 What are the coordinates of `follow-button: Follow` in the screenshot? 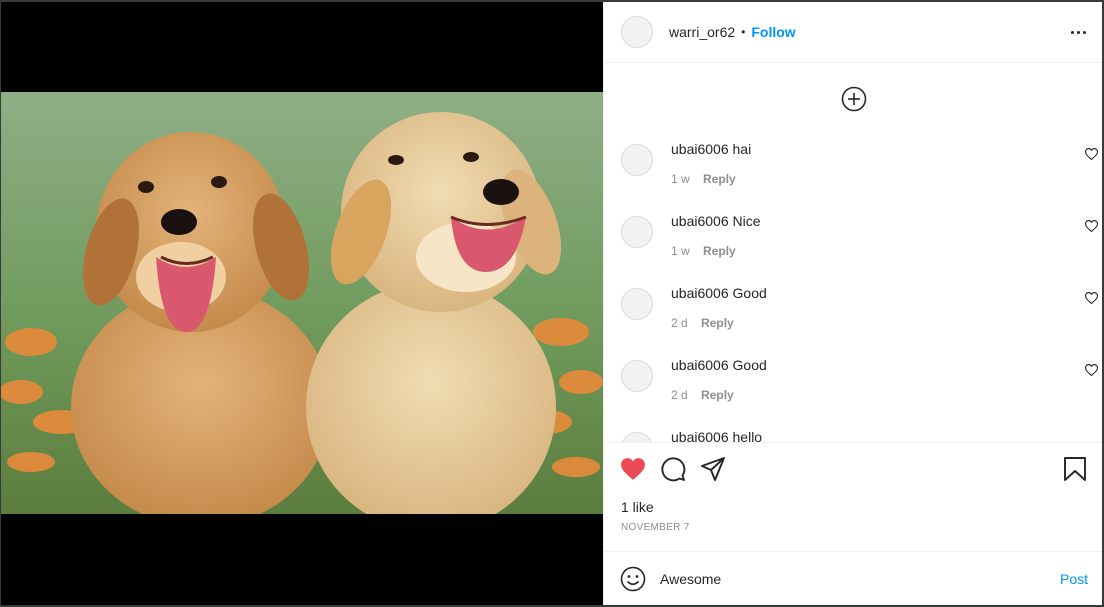 It's located at (773, 32).